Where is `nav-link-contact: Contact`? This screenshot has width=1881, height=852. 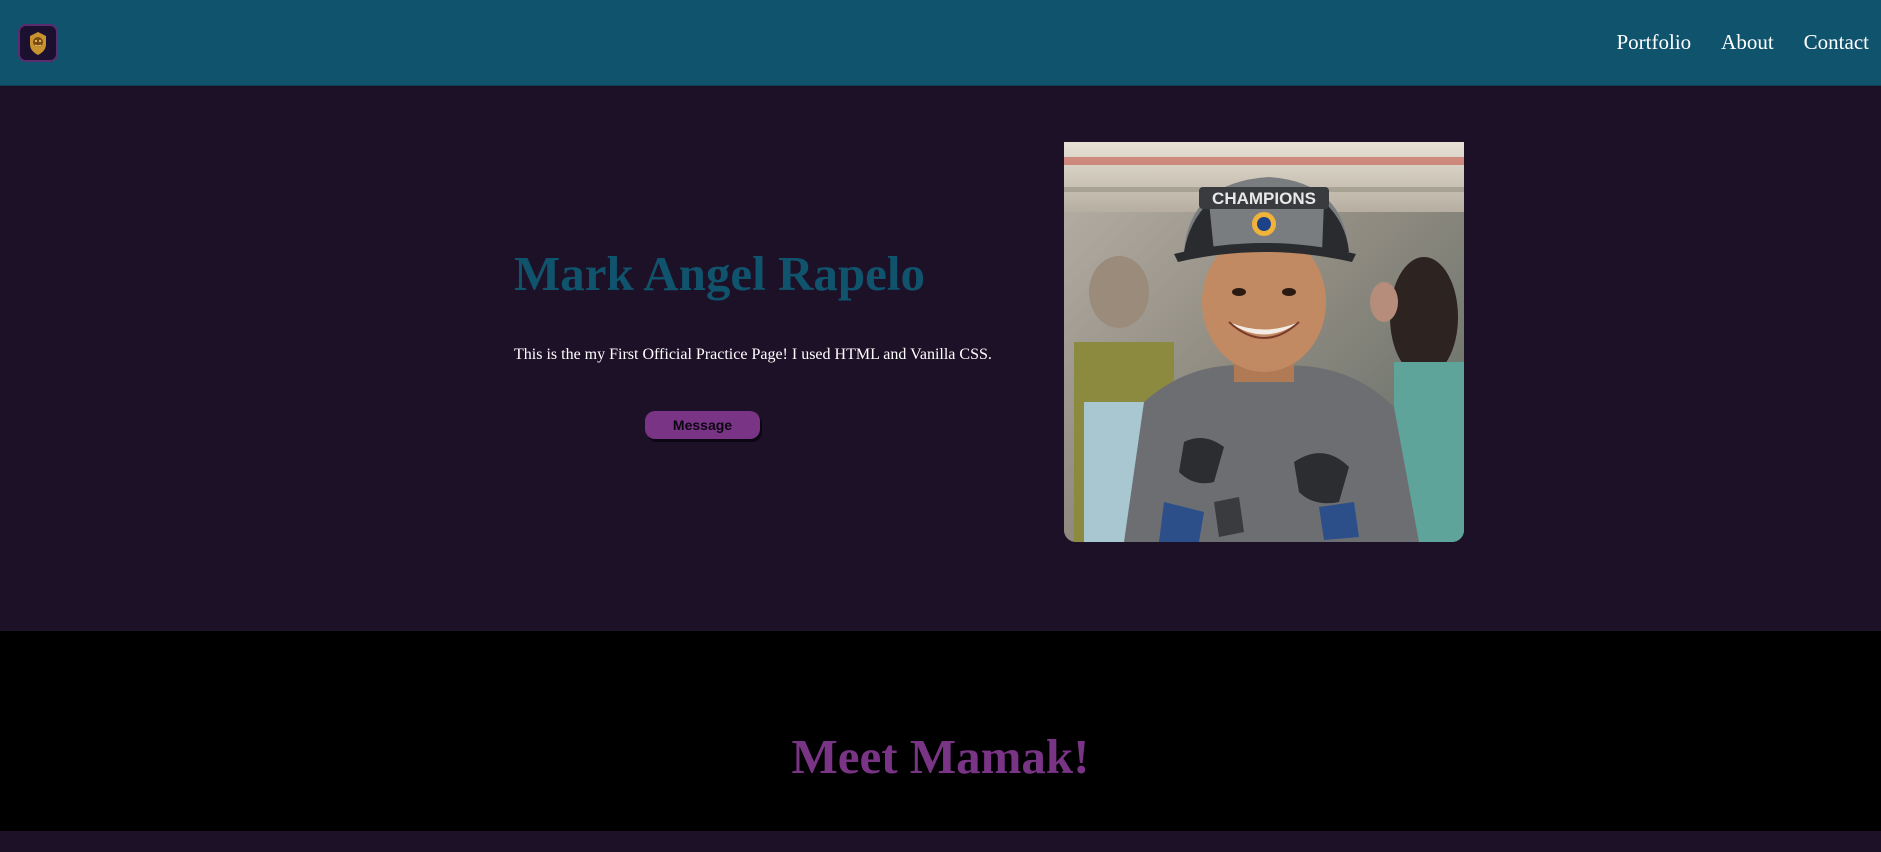 nav-link-contact: Contact is located at coordinates (1836, 42).